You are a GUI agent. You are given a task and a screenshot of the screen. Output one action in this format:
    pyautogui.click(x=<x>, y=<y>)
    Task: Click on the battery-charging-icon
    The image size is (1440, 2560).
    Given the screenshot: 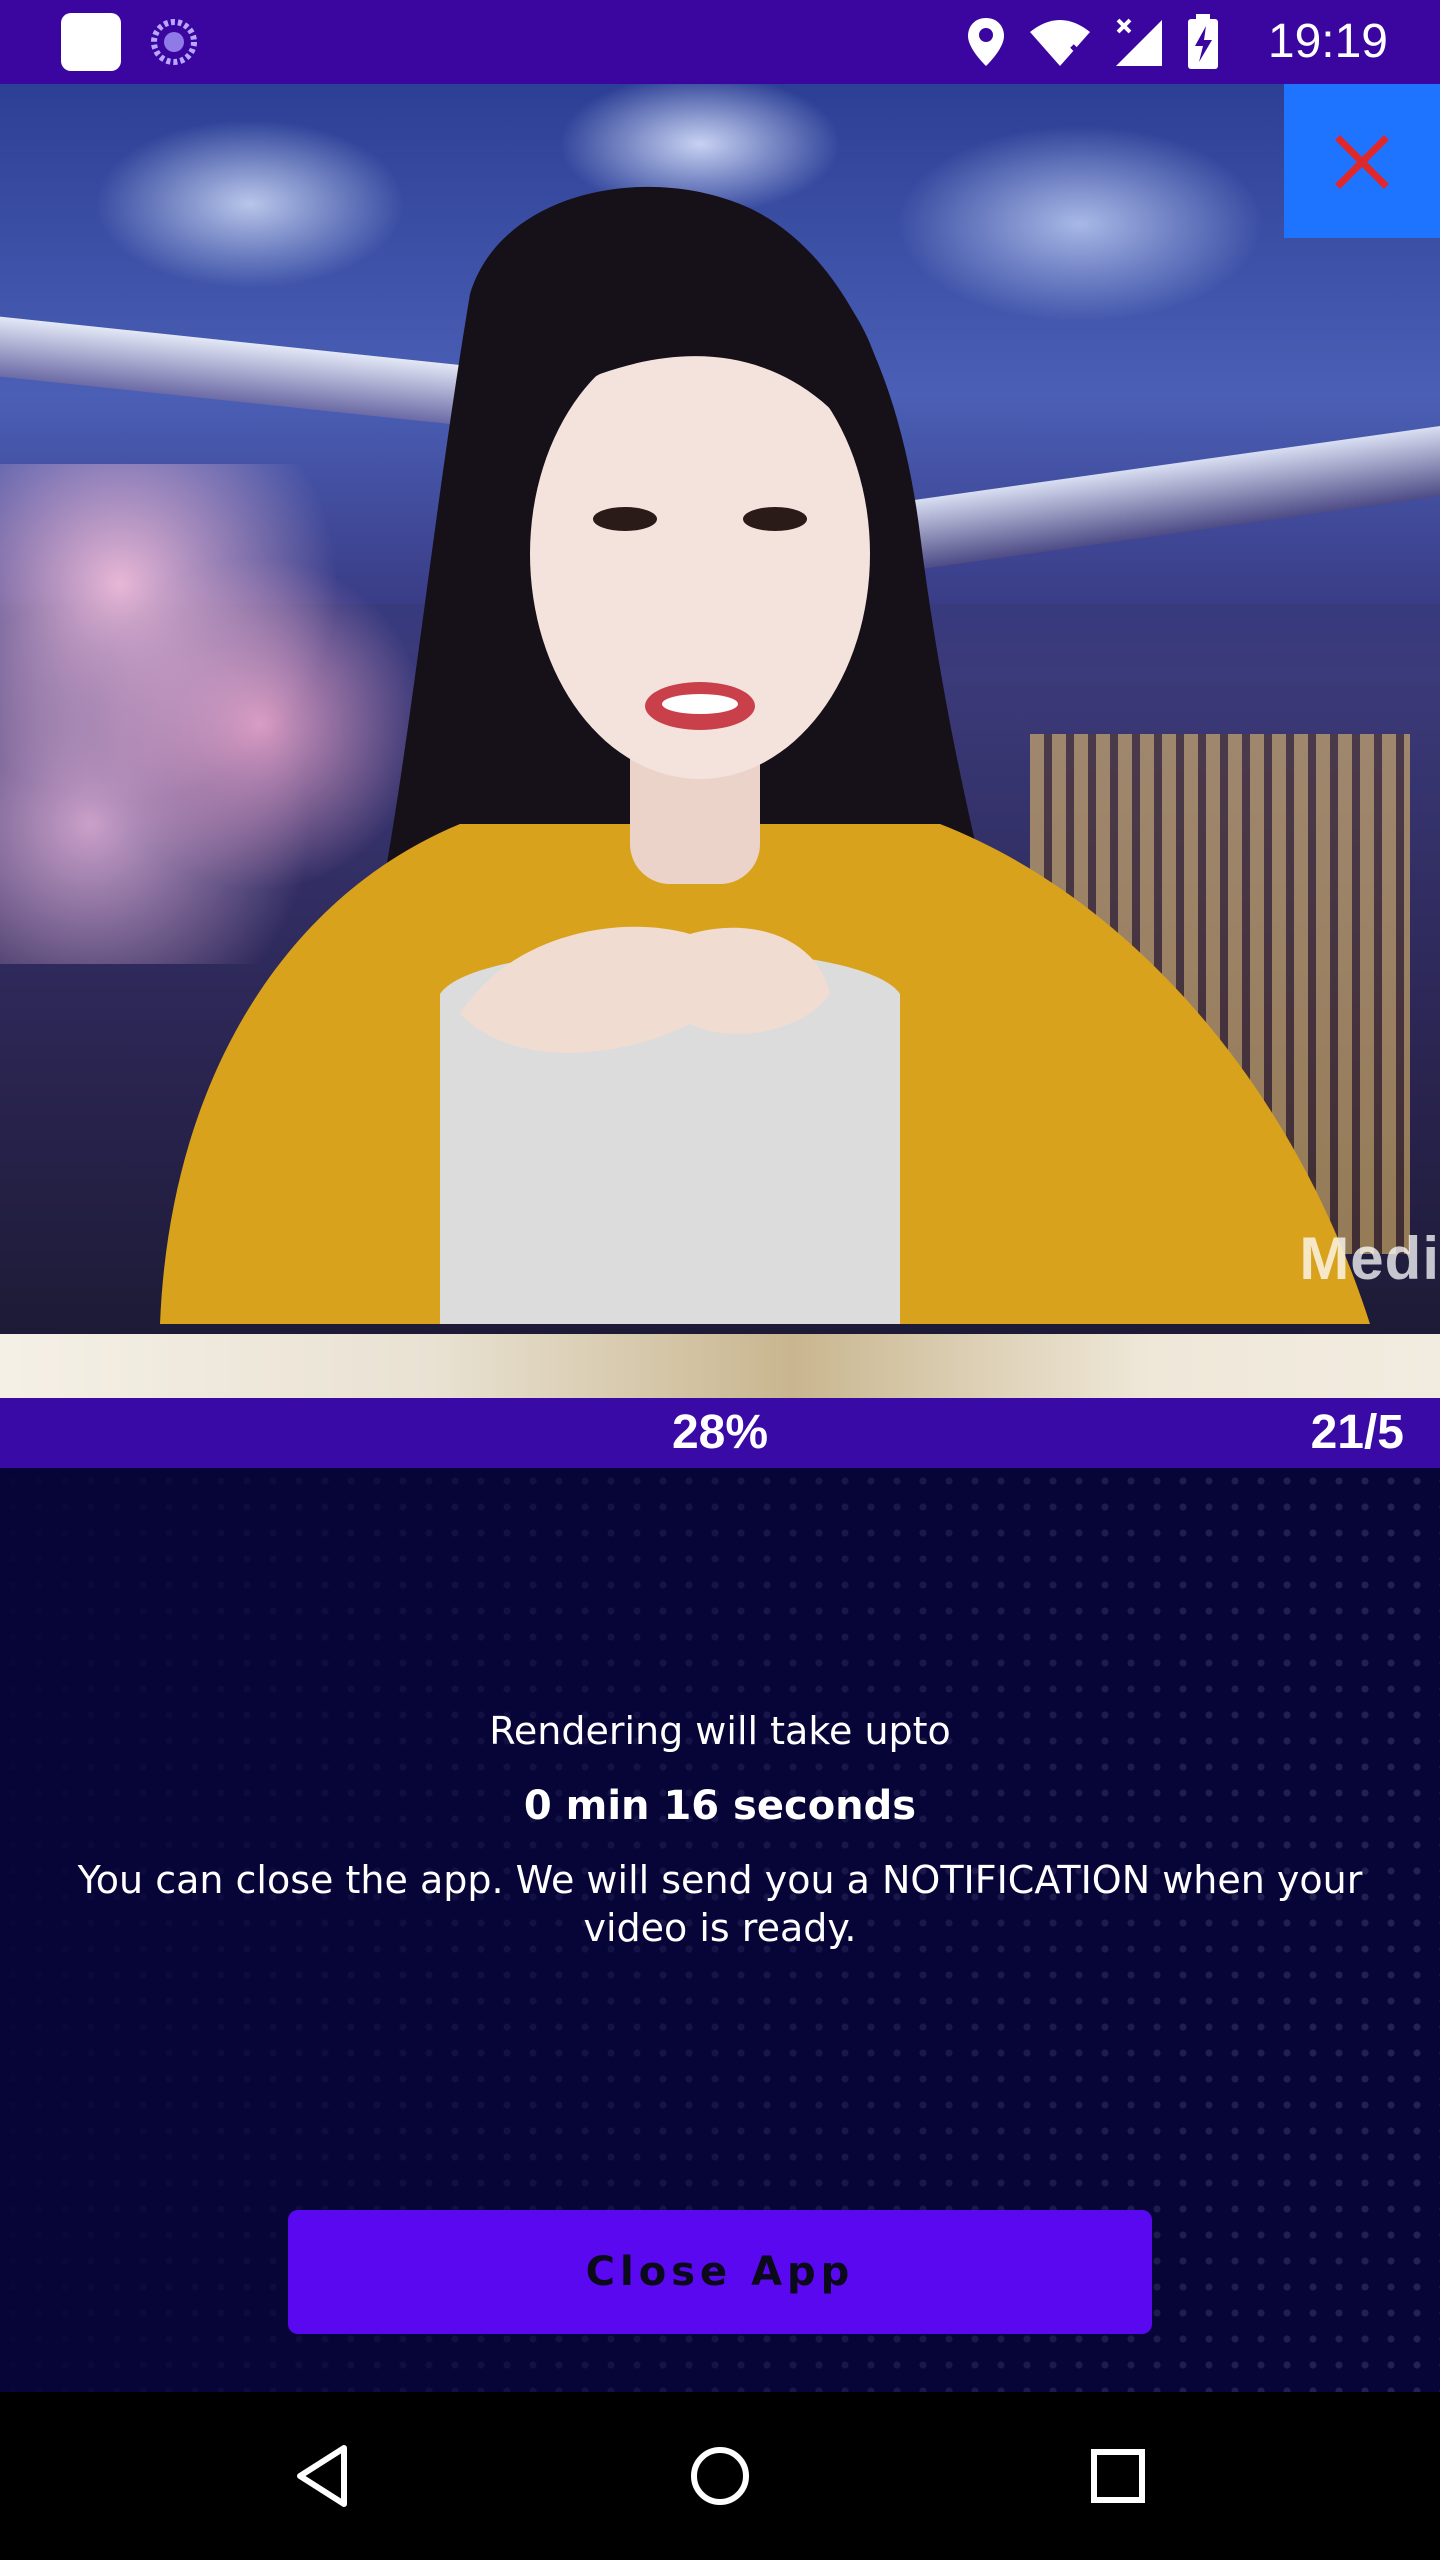 What is the action you would take?
    pyautogui.click(x=1203, y=41)
    